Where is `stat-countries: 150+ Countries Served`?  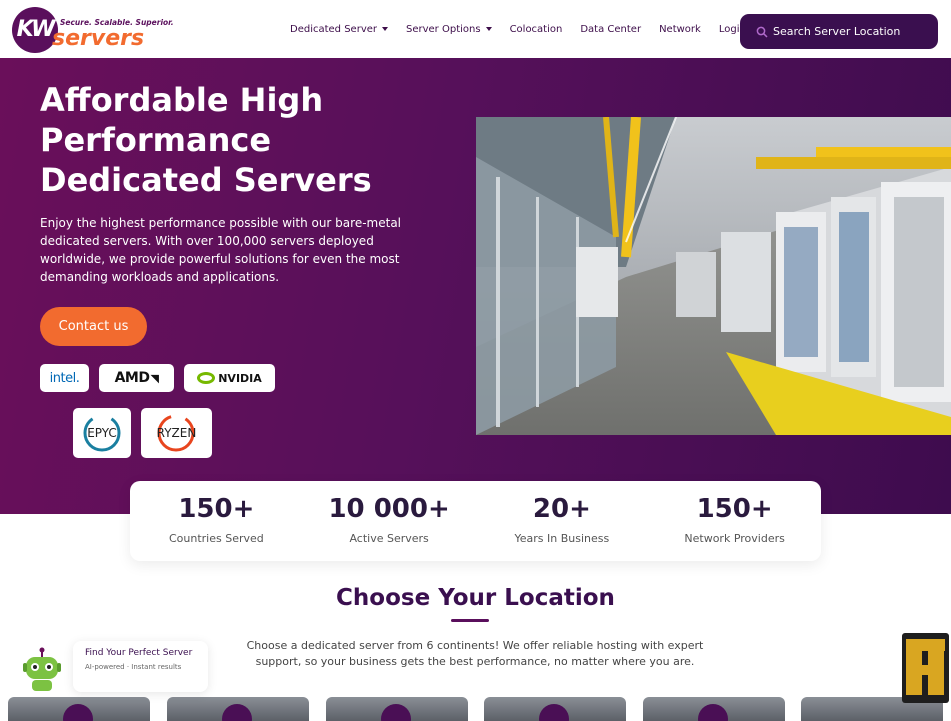
stat-countries: 150+ Countries Served is located at coordinates (216, 521).